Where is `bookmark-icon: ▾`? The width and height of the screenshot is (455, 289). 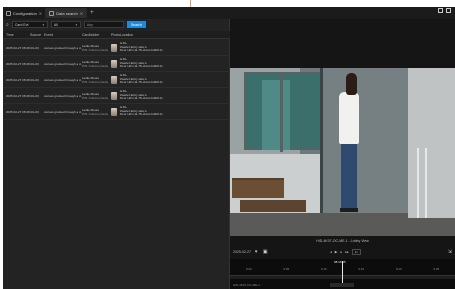
bookmark-icon: ▾ is located at coordinates (257, 252).